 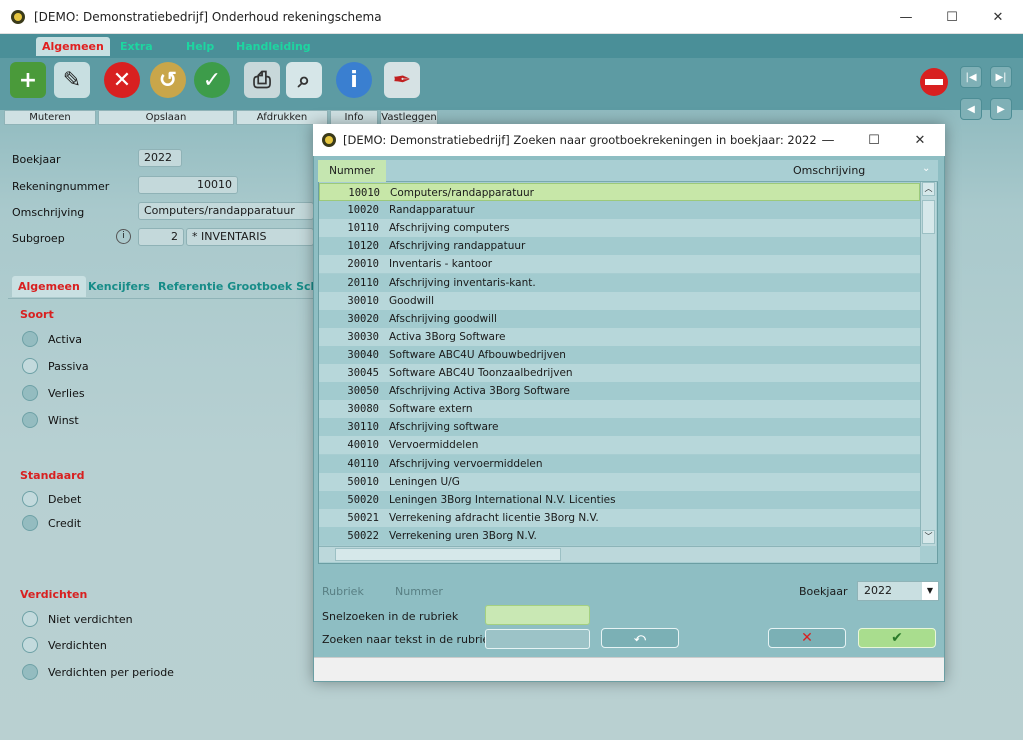 What do you see at coordinates (49, 286) in the screenshot?
I see `tab-algemeen: Algemeen` at bounding box center [49, 286].